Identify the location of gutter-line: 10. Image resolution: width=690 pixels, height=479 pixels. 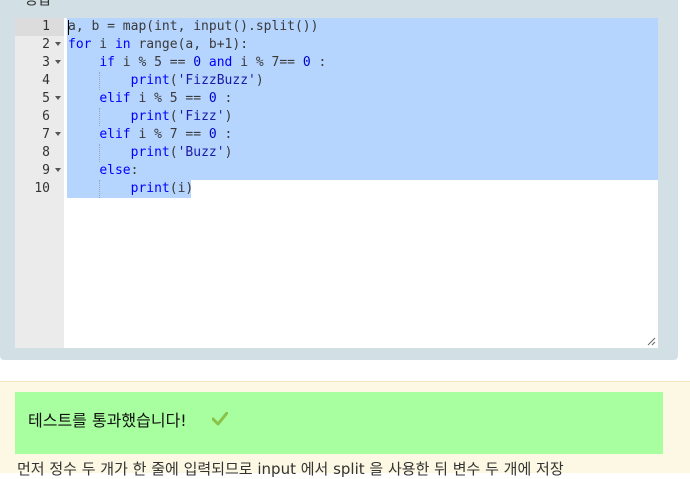
(39, 189).